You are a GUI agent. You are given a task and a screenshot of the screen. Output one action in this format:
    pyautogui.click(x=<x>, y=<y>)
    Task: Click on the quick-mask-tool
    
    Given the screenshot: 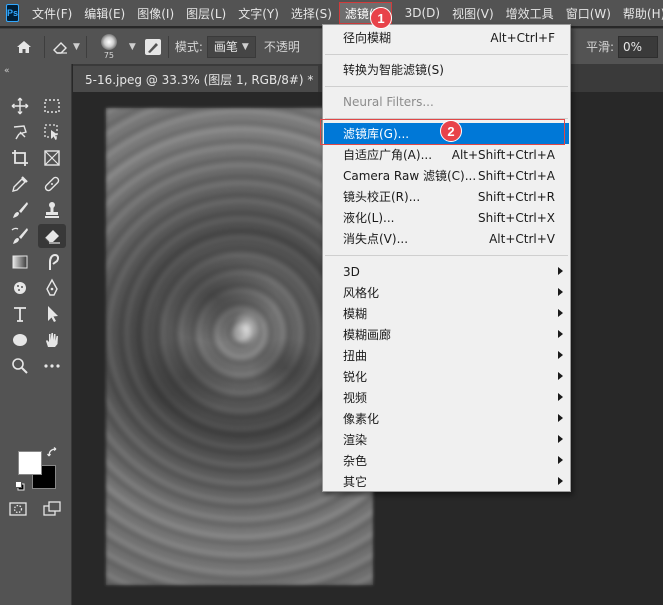 What is the action you would take?
    pyautogui.click(x=18, y=509)
    